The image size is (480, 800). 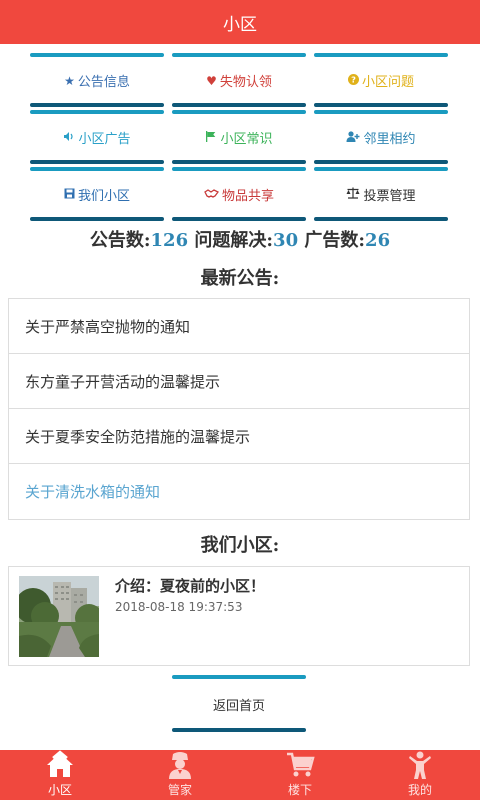 What do you see at coordinates (179, 607) in the screenshot?
I see `community-card-date: 2018-08-18 19:37:53` at bounding box center [179, 607].